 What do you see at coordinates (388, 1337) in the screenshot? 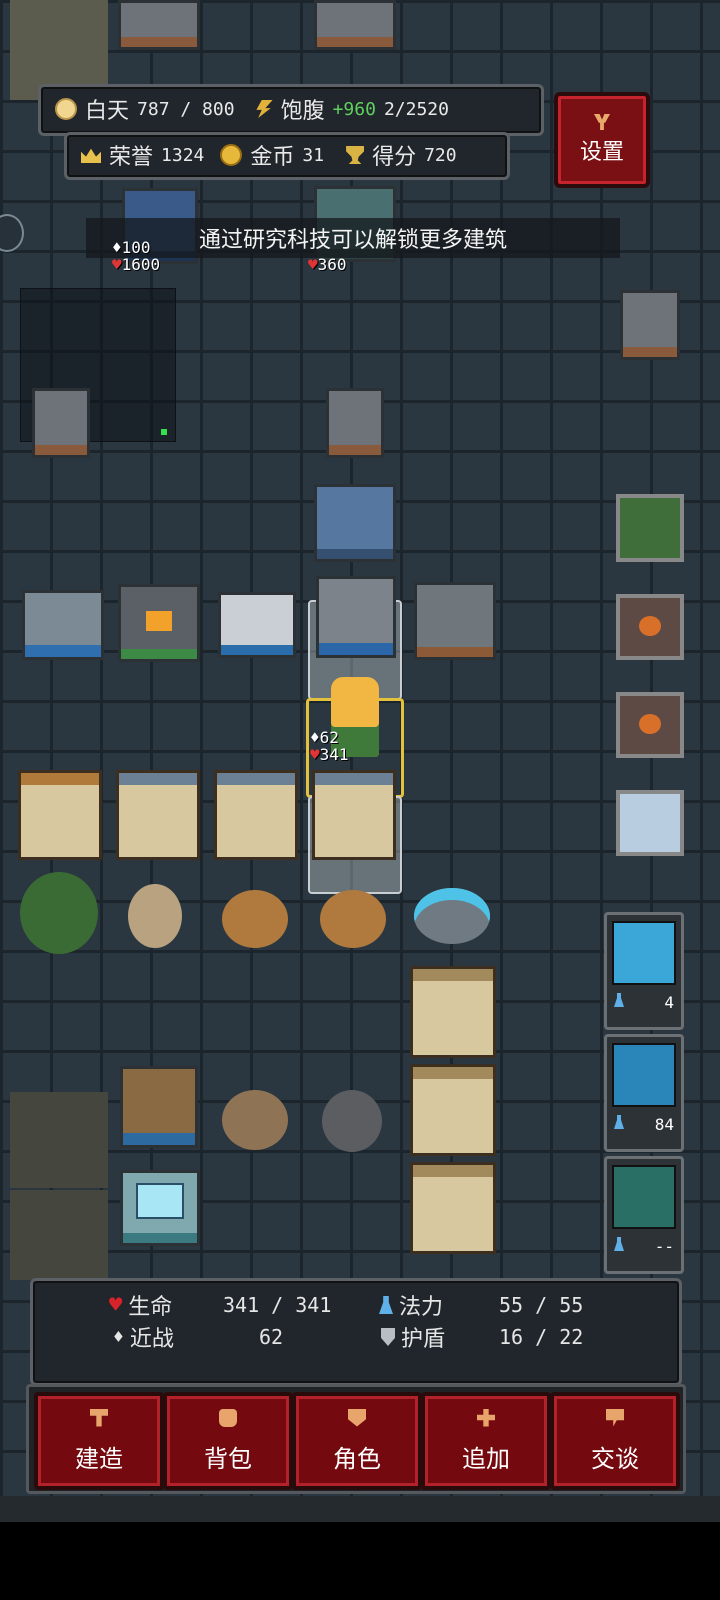
I see `shield-small-icon` at bounding box center [388, 1337].